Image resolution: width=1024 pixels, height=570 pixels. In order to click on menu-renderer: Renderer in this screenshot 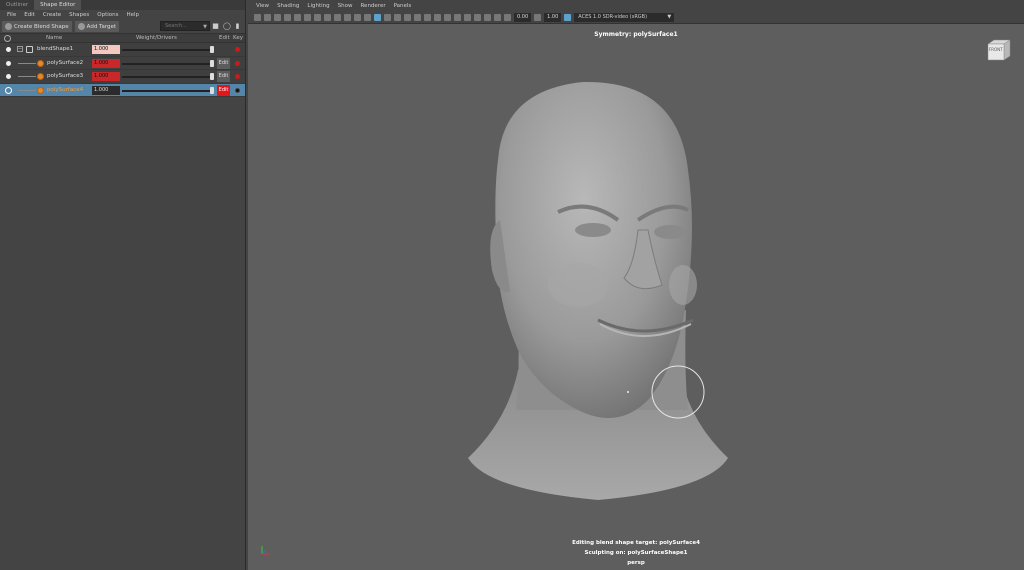, I will do `click(372, 6)`.